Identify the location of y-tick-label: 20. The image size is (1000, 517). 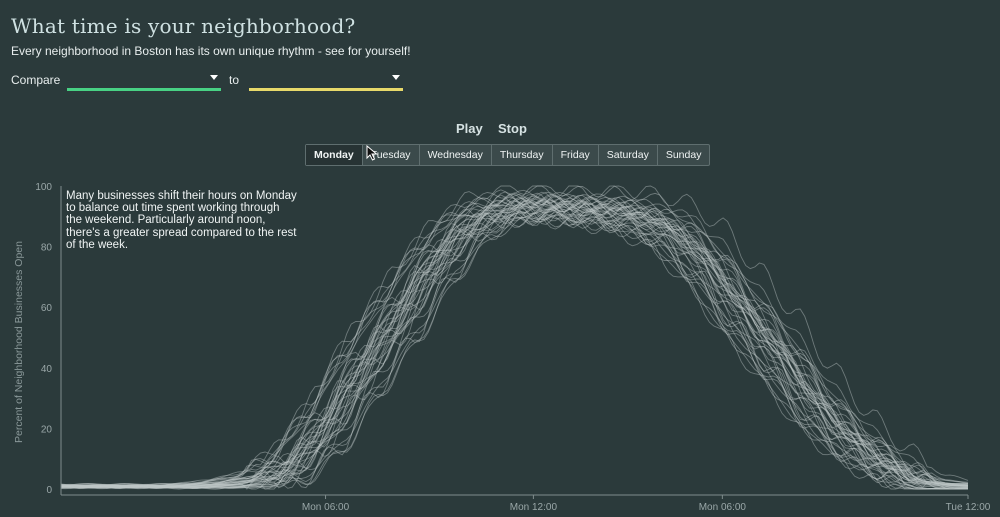
(47, 429).